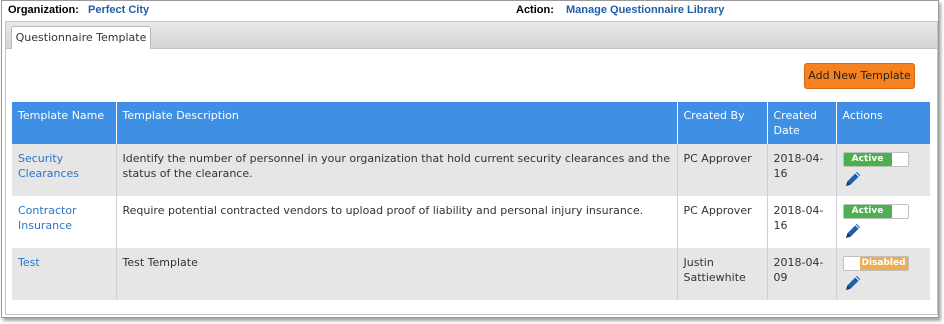 The image size is (944, 324). I want to click on column-header-actions: Actions, so click(883, 123).